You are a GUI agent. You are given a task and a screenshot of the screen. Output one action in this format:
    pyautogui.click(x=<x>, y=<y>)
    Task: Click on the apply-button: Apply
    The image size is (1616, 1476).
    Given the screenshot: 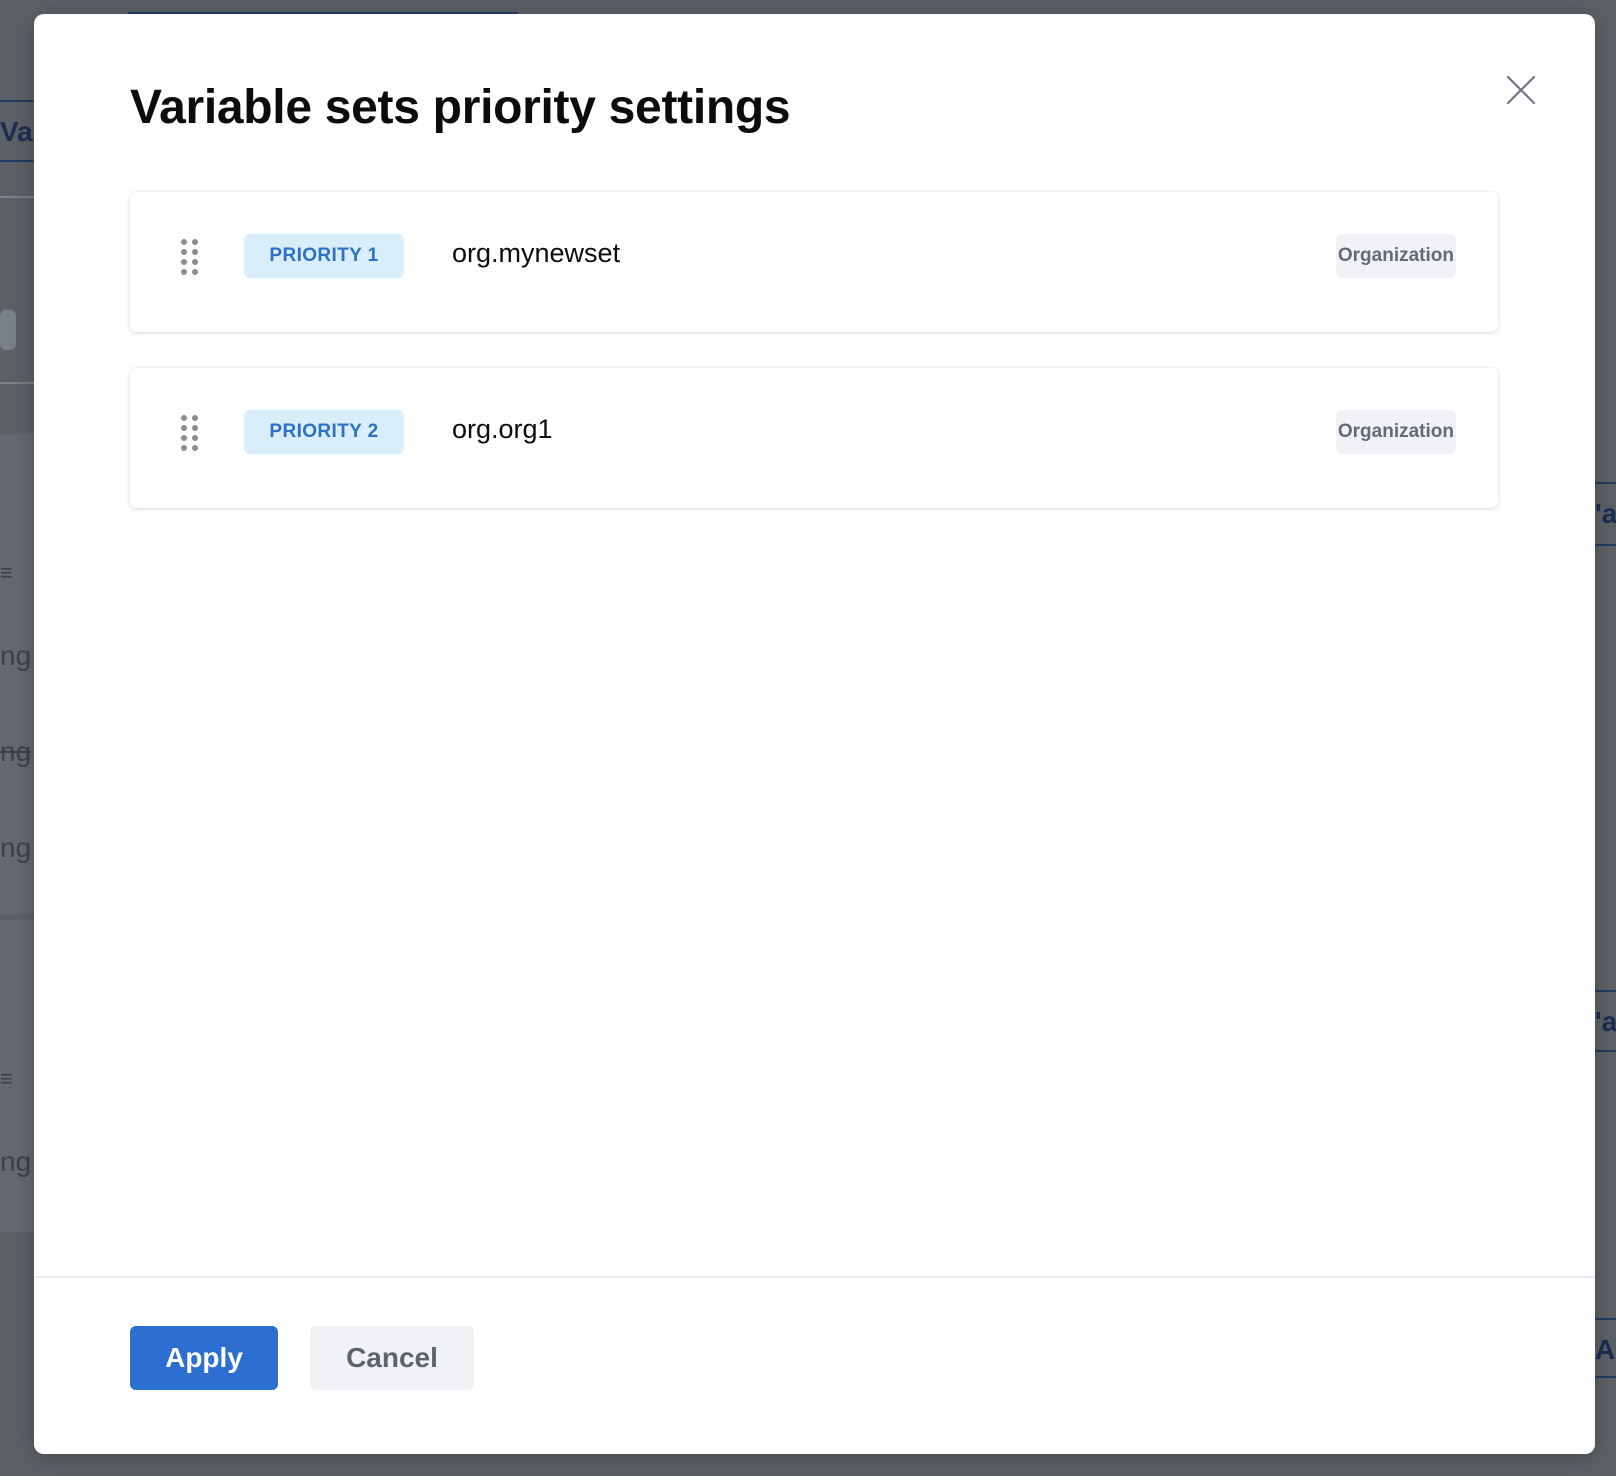 What is the action you would take?
    pyautogui.click(x=204, y=1358)
    